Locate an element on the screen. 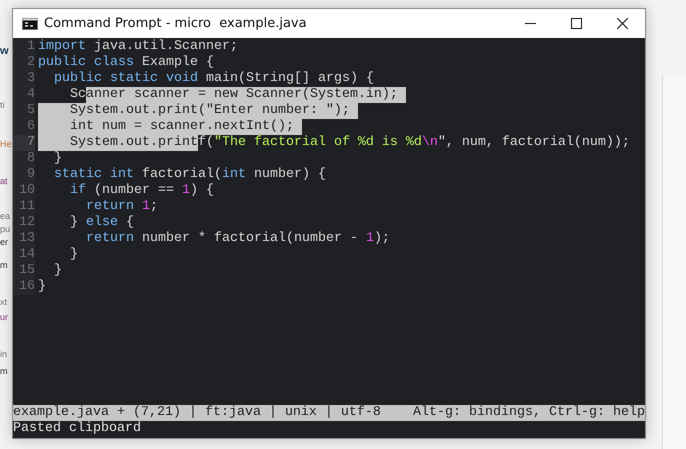 The image size is (686, 449). page-text-fragment: at is located at coordinates (4, 181).